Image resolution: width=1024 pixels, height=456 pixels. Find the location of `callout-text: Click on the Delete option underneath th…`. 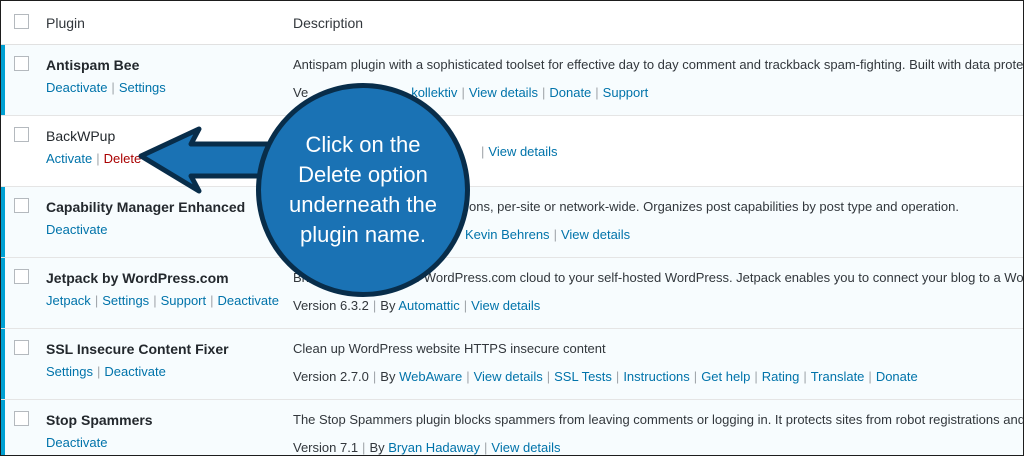

callout-text: Click on the Delete option underneath th… is located at coordinates (363, 189).